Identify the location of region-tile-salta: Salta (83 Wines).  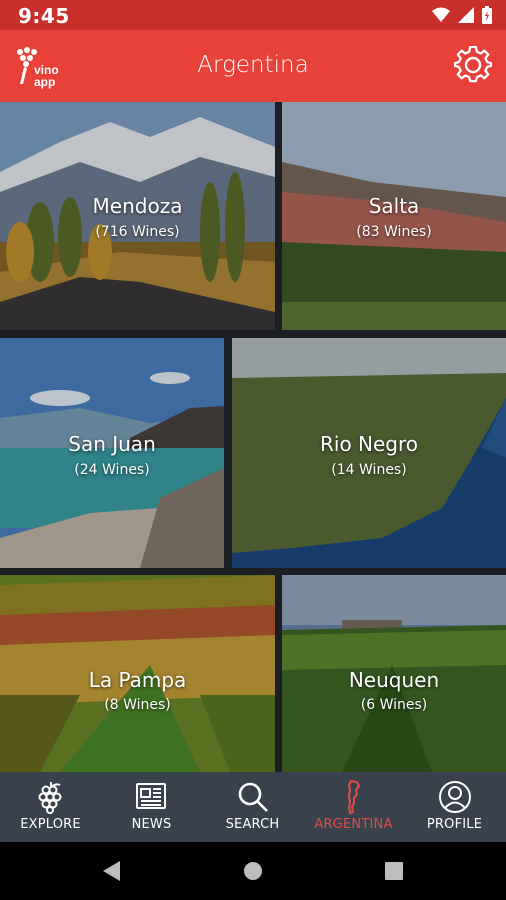
(394, 216).